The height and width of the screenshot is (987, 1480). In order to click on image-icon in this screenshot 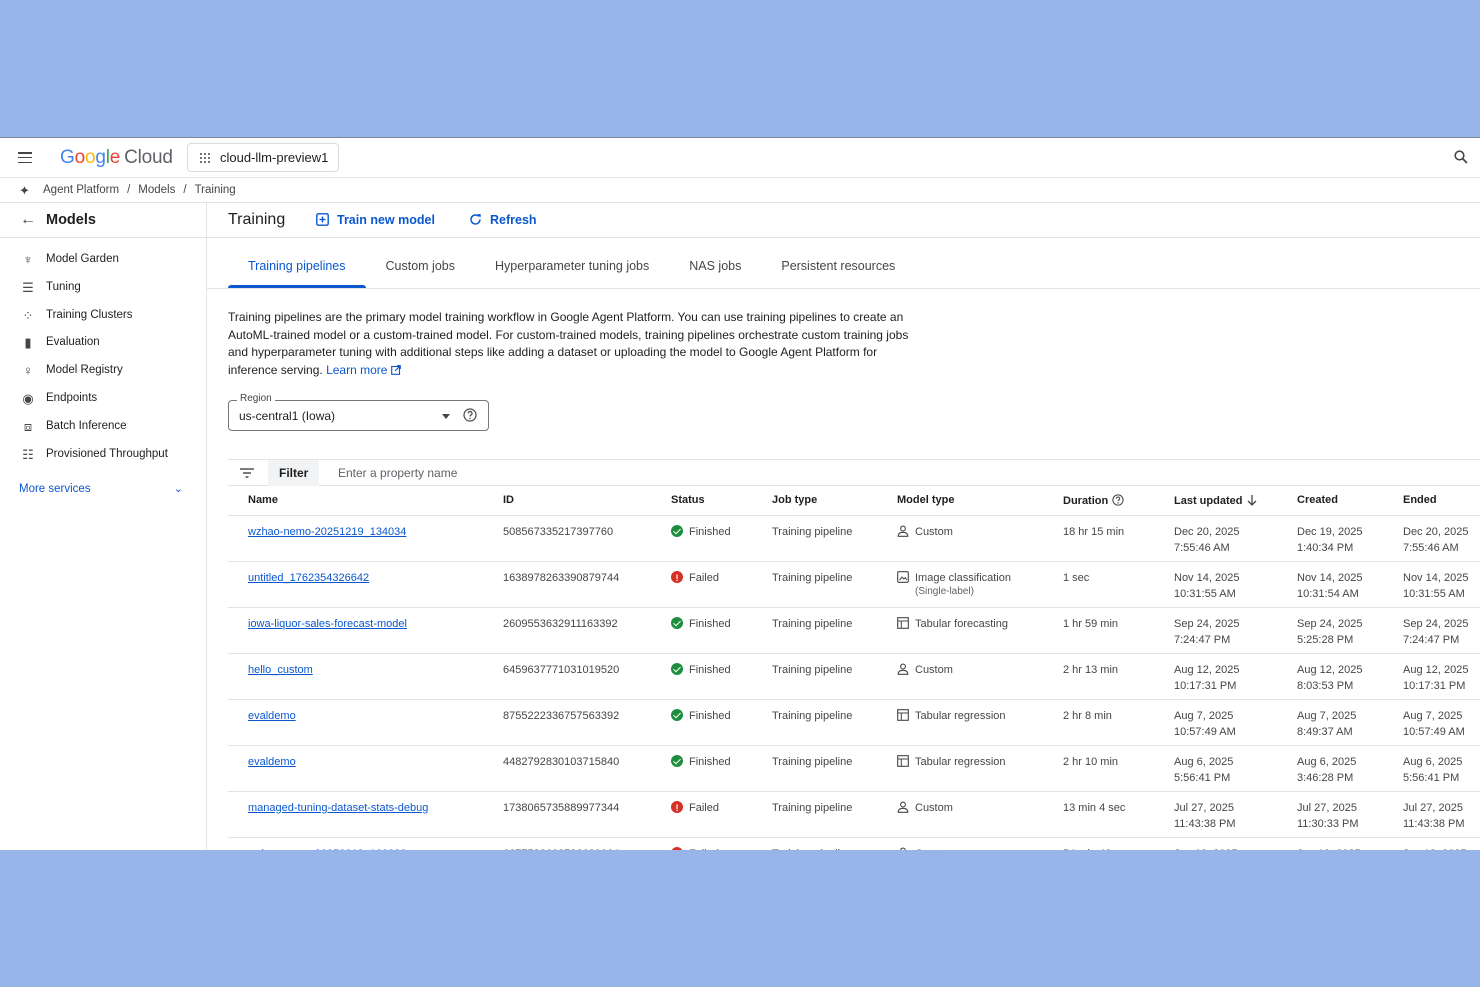, I will do `click(903, 576)`.